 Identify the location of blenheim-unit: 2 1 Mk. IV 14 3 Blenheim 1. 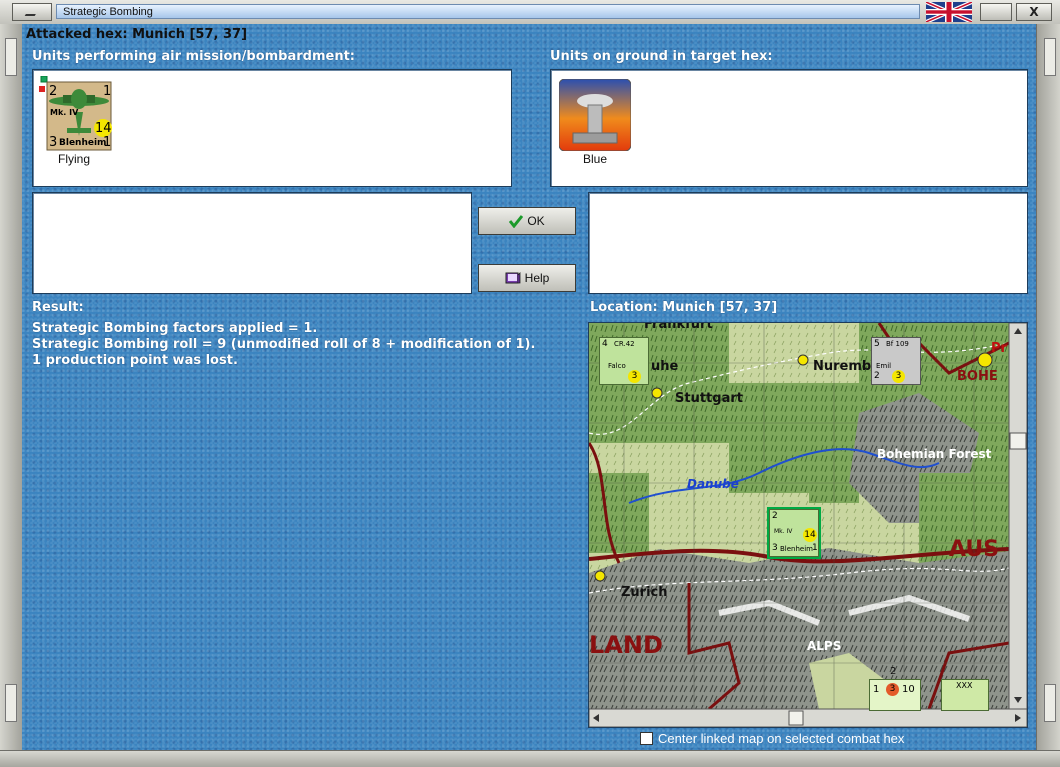
(76, 113).